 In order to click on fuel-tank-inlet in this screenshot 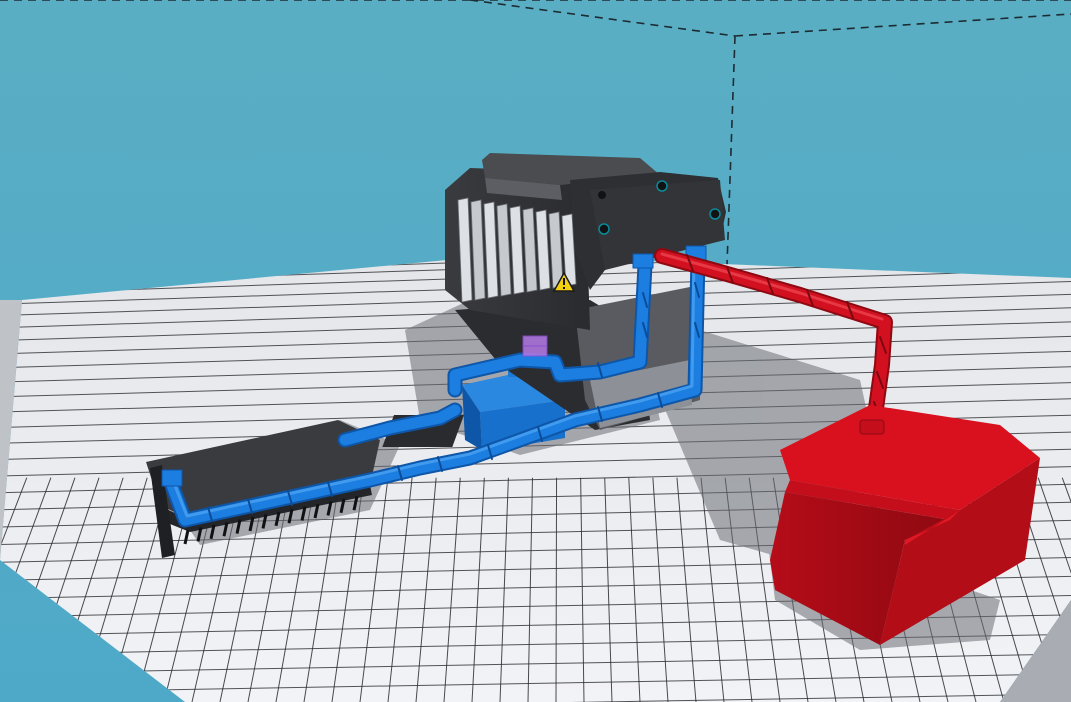, I will do `click(872, 427)`.